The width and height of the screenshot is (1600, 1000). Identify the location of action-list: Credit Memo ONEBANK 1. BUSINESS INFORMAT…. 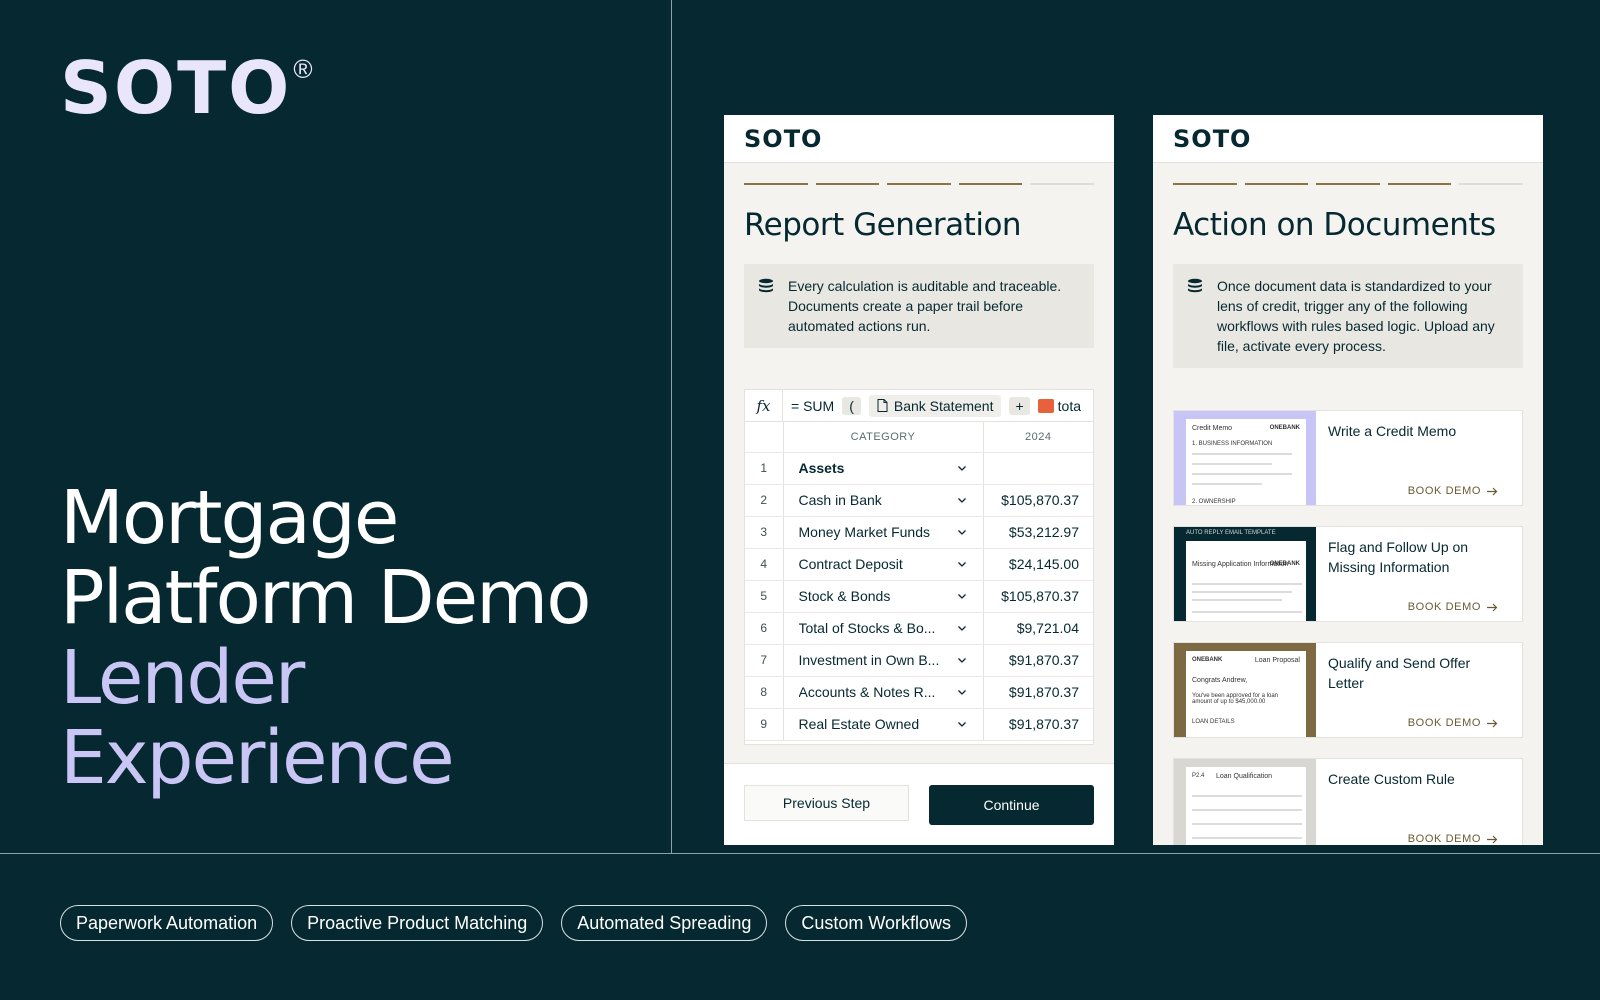
(1348, 627).